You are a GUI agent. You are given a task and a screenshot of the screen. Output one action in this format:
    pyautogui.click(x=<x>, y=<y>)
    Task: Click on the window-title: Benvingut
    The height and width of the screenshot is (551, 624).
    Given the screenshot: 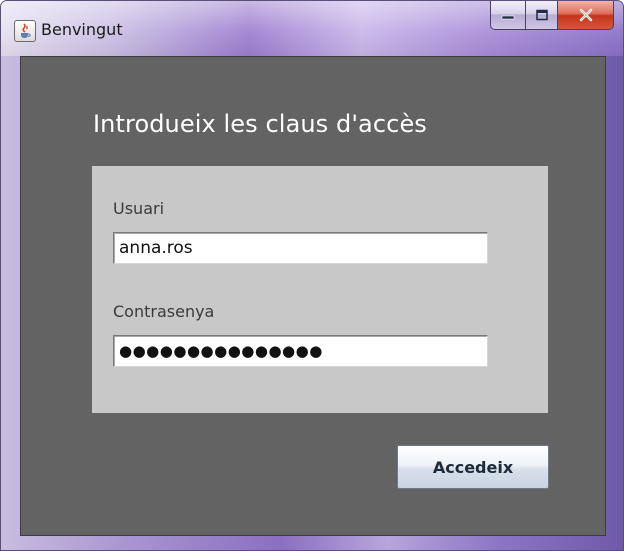 What is the action you would take?
    pyautogui.click(x=82, y=29)
    